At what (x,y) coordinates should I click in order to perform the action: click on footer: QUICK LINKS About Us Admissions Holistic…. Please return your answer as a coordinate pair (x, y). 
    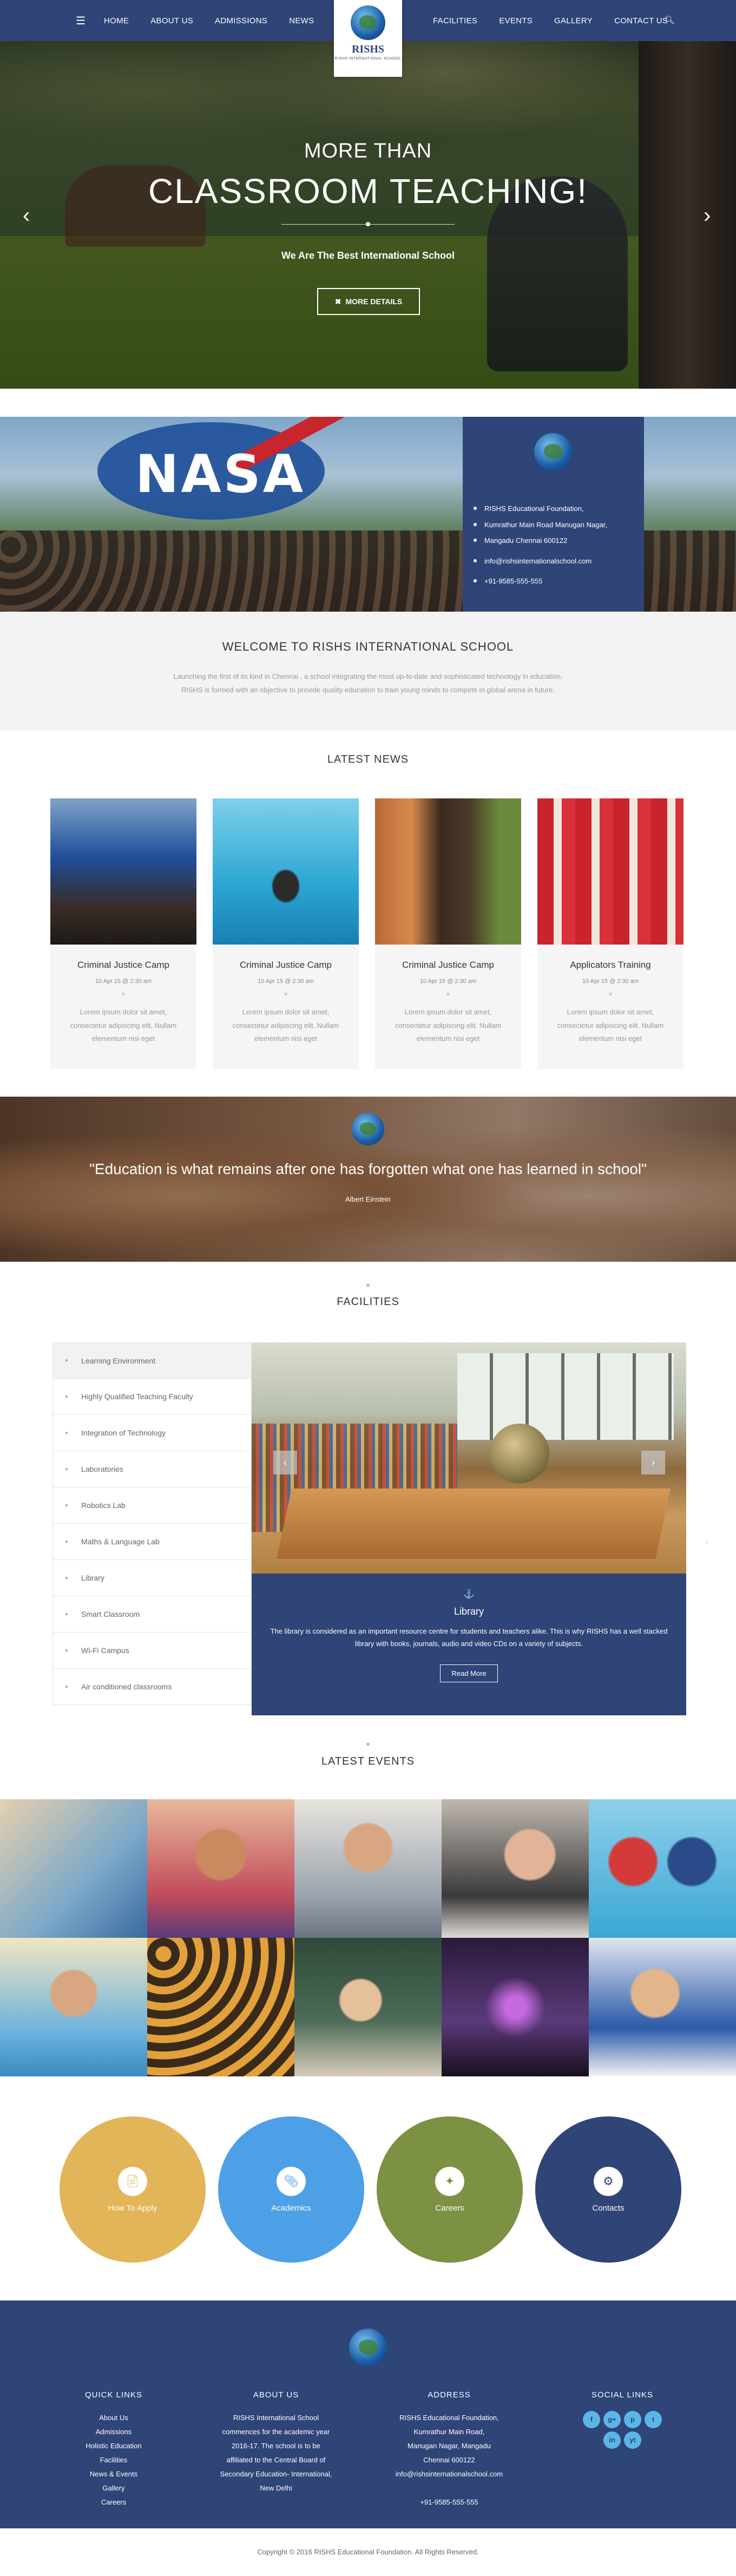
    Looking at the image, I should click on (368, 2414).